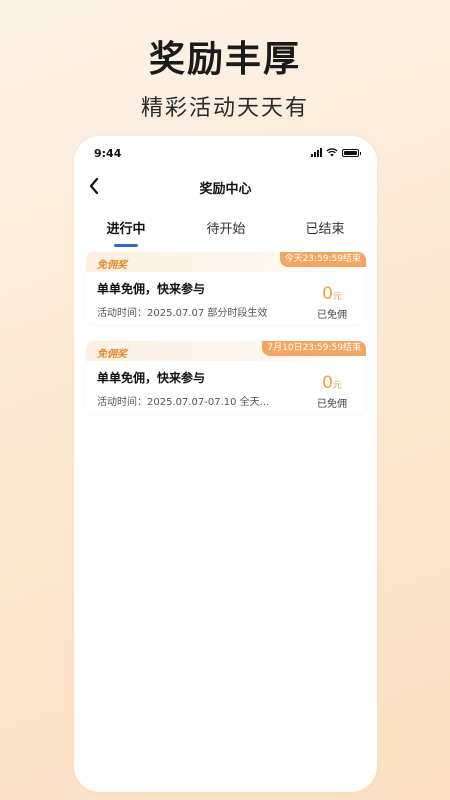  What do you see at coordinates (225, 189) in the screenshot?
I see `page-title: 奖励中心` at bounding box center [225, 189].